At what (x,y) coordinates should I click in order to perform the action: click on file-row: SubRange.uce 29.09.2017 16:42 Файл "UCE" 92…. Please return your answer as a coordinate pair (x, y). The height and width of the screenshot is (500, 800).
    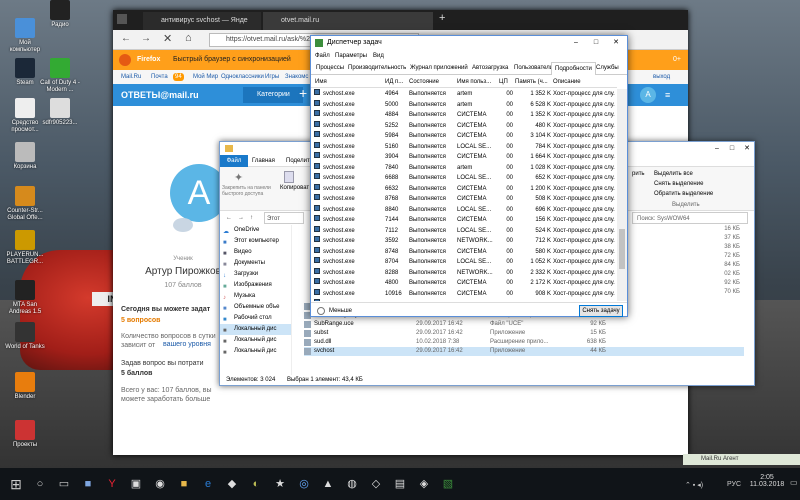
    Looking at the image, I should click on (524, 324).